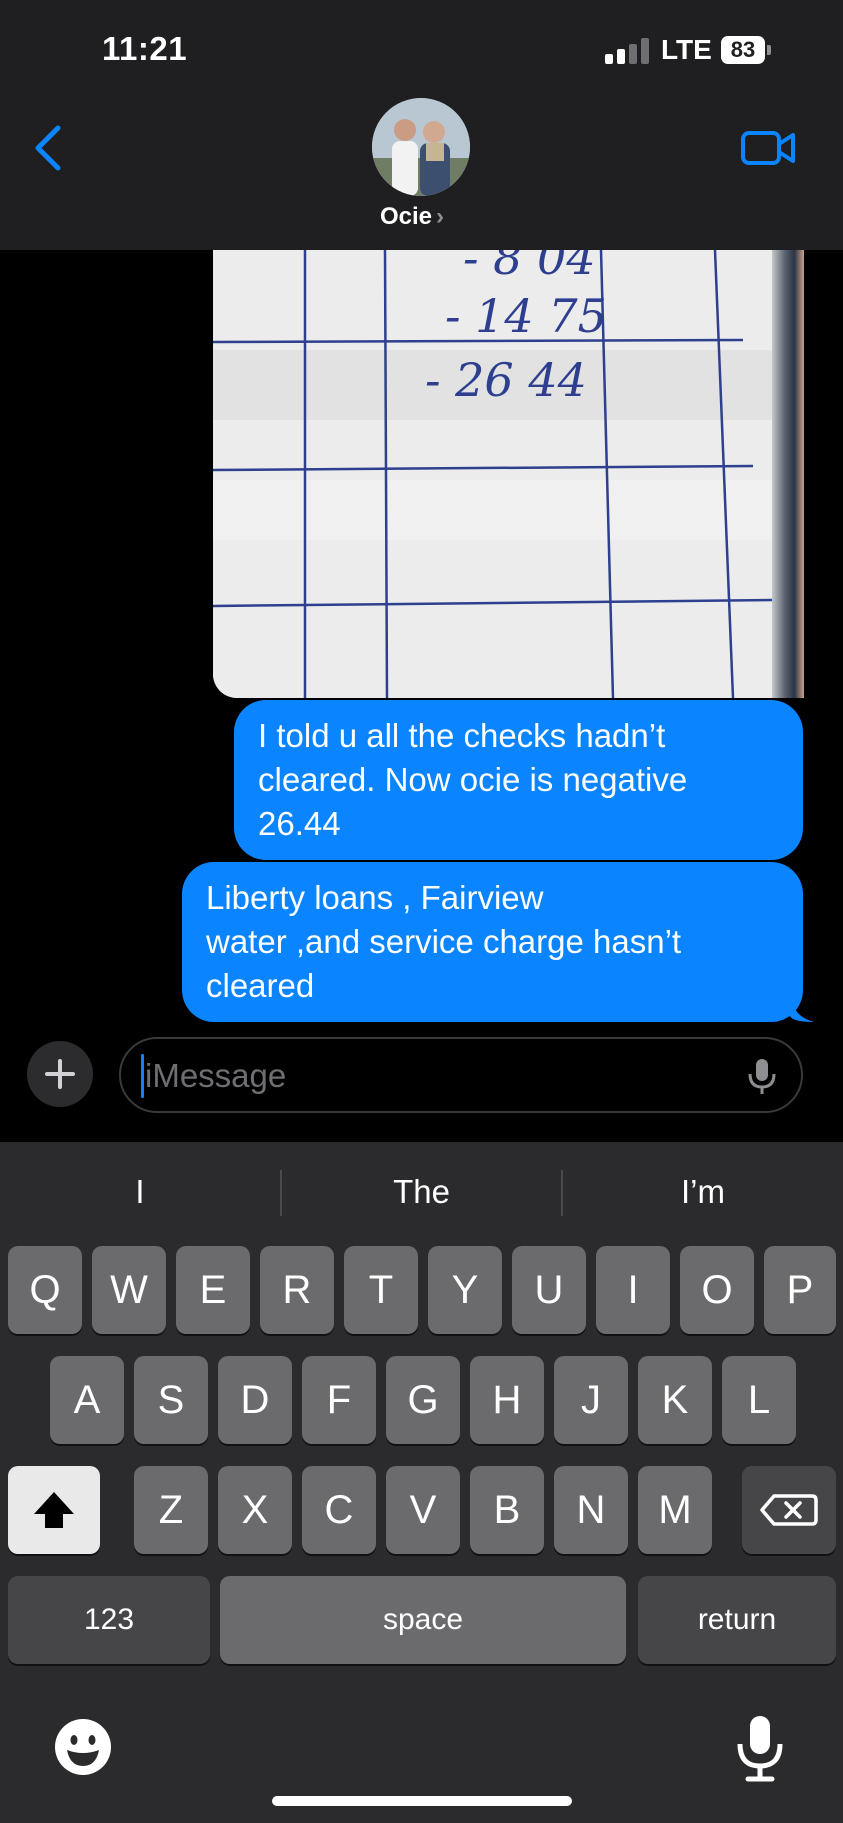  Describe the element at coordinates (129, 1290) in the screenshot. I see `key-w: W` at that location.